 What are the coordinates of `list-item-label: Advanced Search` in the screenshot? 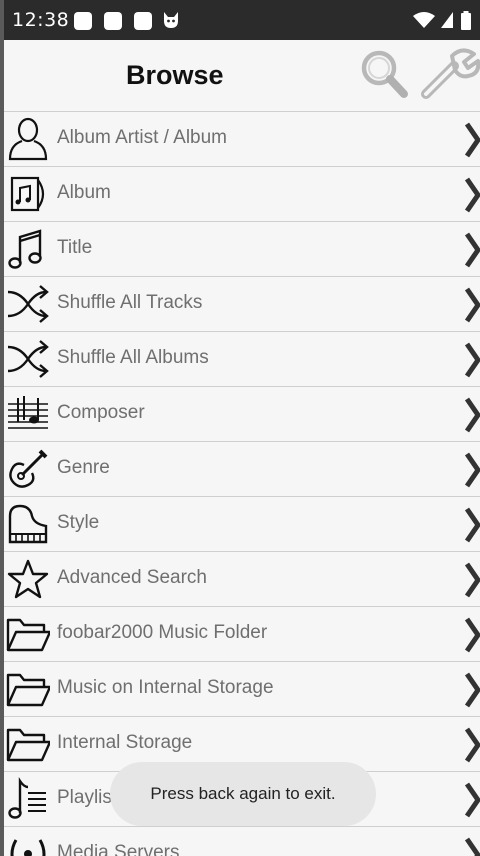 It's located at (132, 577).